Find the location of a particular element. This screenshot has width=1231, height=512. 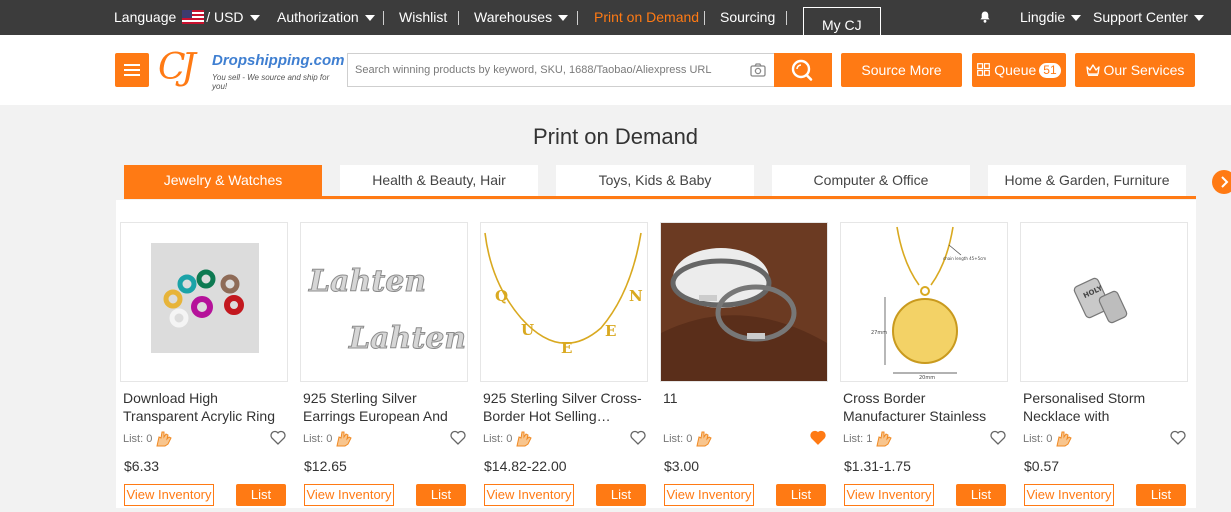

notification-bell-icon is located at coordinates (985, 18).